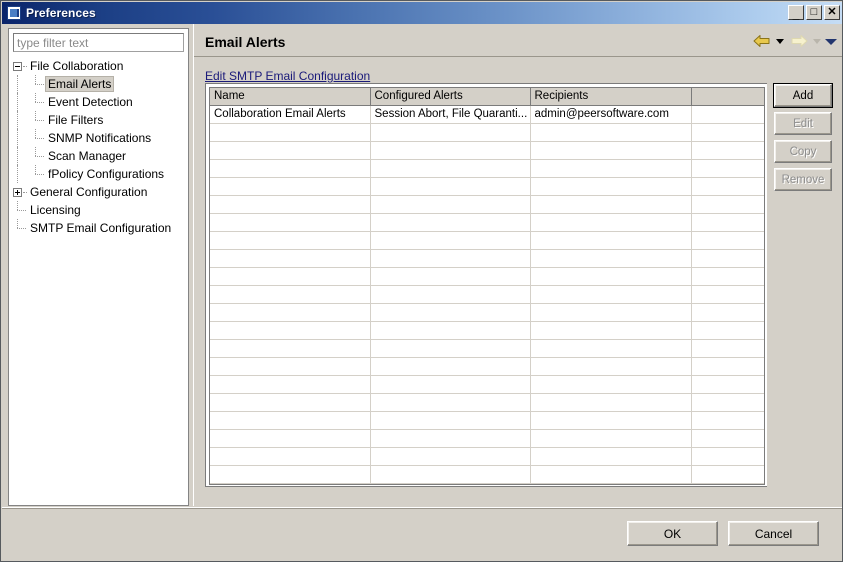 The width and height of the screenshot is (843, 562). Describe the element at coordinates (803, 151) in the screenshot. I see `copy-button: Copy` at that location.